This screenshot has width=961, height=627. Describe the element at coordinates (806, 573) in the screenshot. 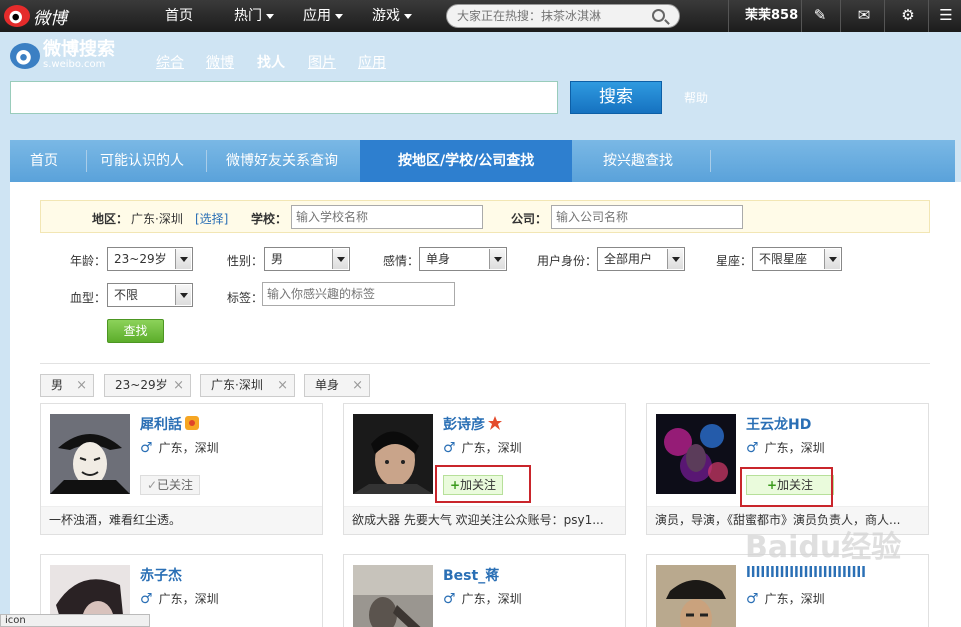

I see `user-name: lllllllllllllllllllllllll` at that location.